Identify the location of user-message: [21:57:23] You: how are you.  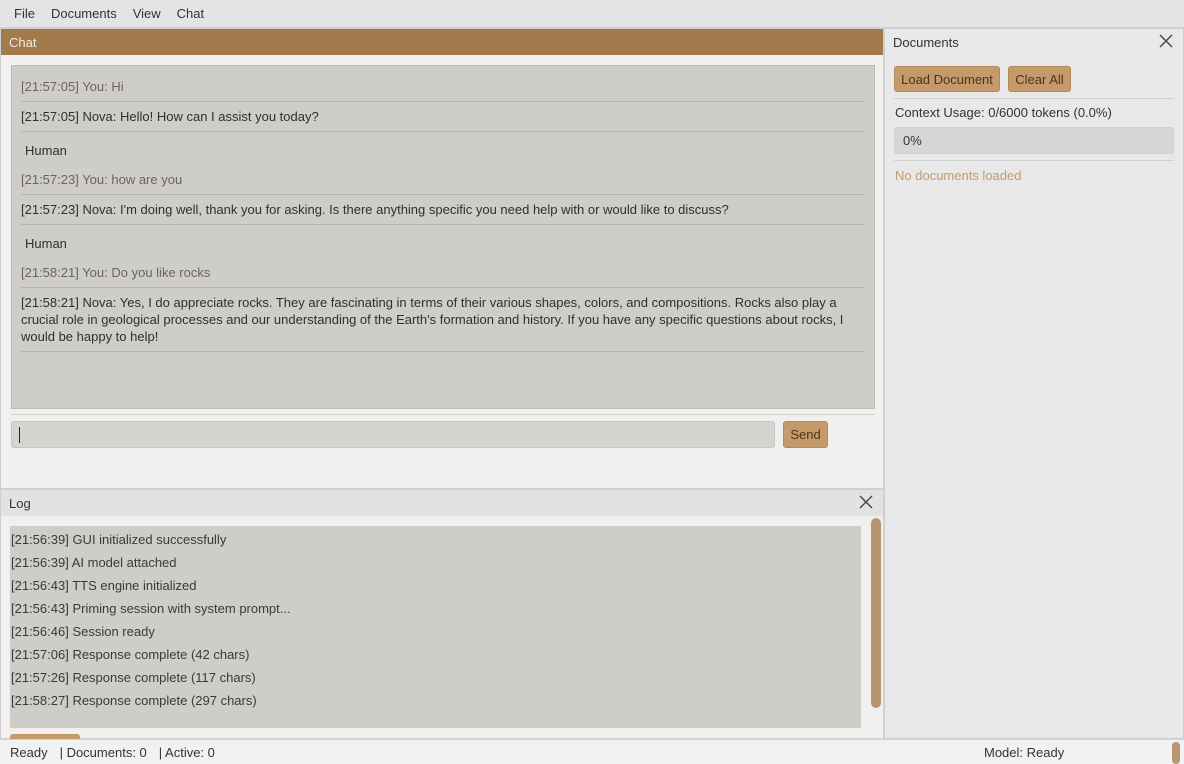
(442, 180).